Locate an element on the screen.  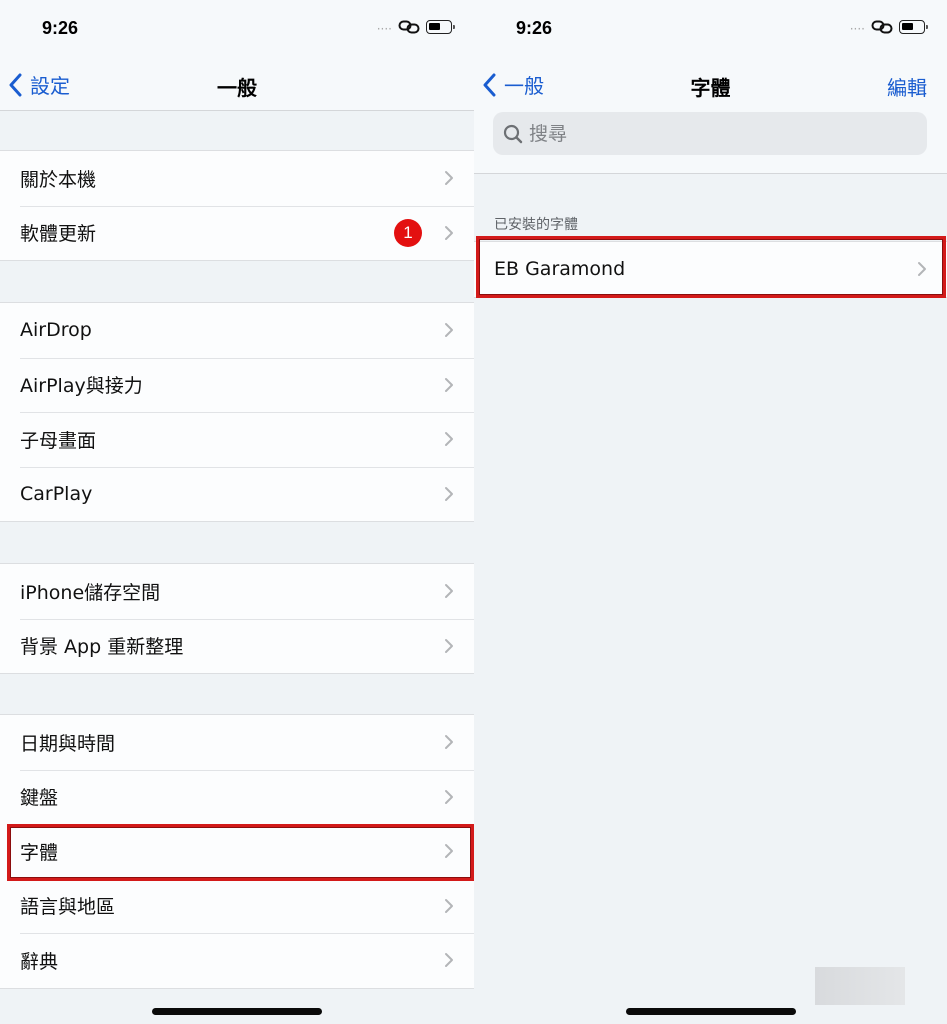
notification-badge: 1 is located at coordinates (408, 232).